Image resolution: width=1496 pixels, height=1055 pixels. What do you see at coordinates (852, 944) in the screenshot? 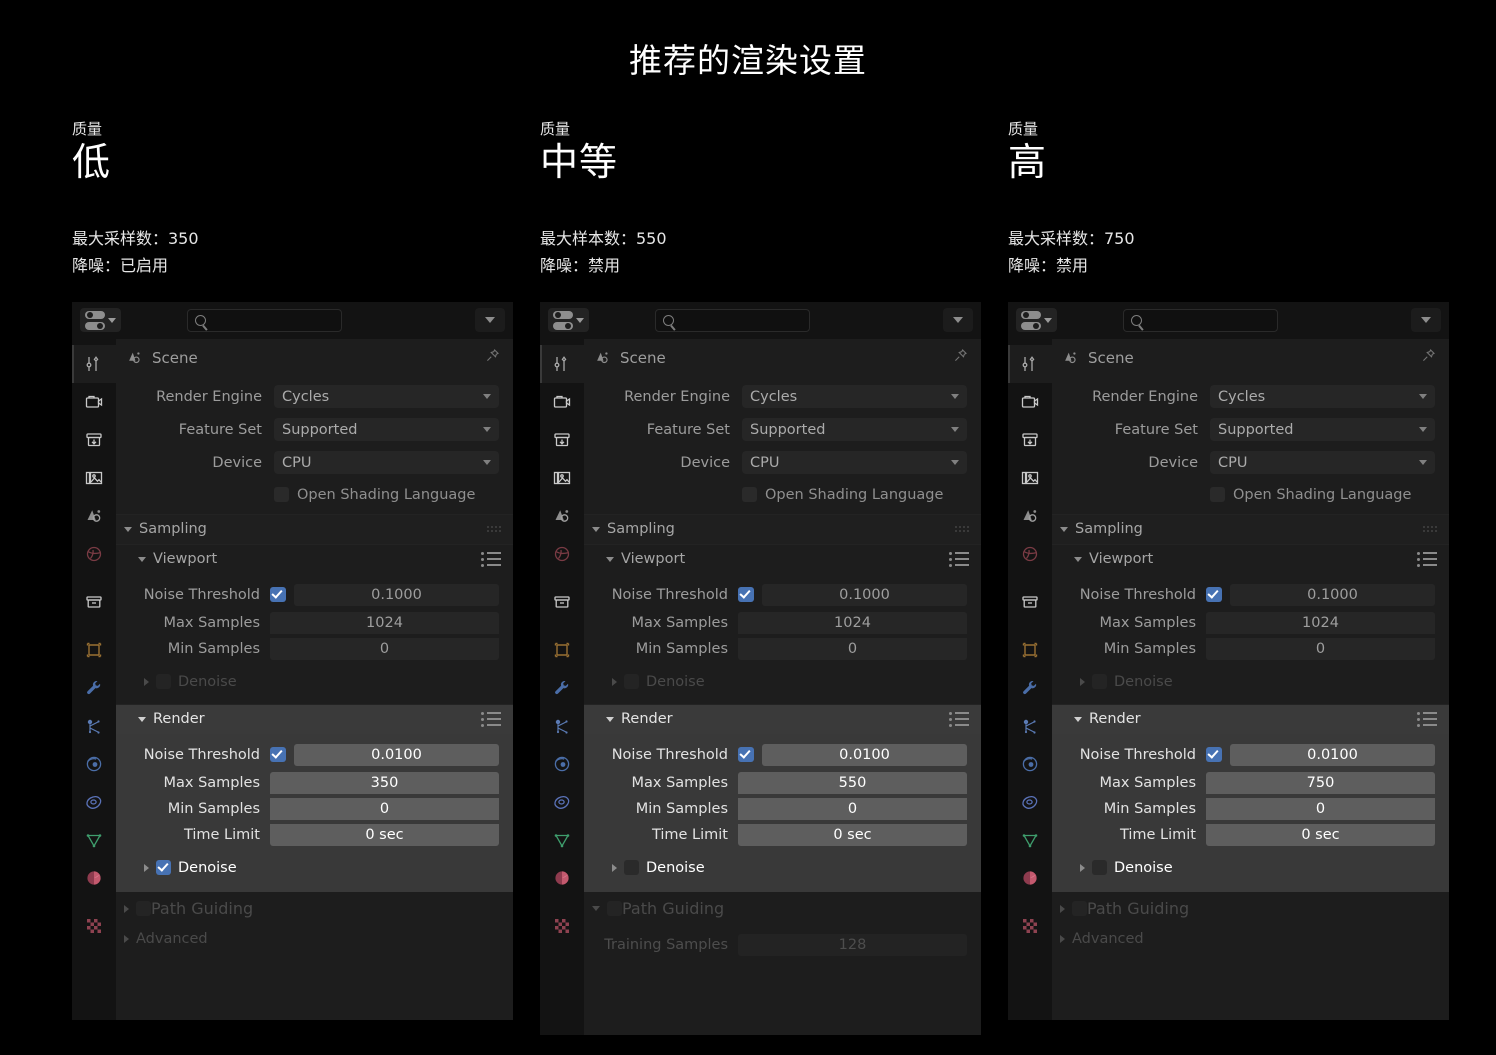
I see `training-samples-value: 128` at bounding box center [852, 944].